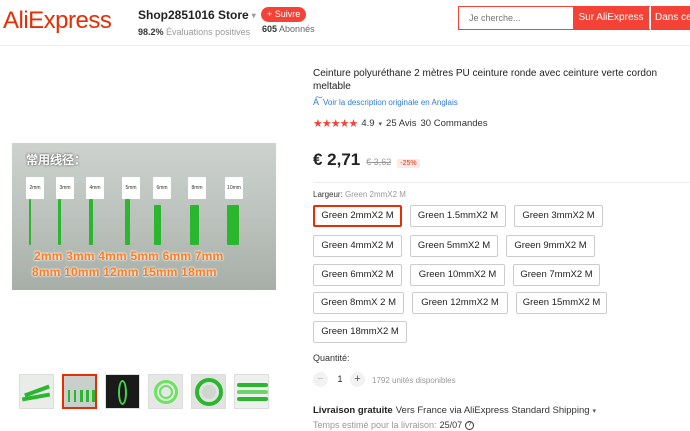  I want to click on current-price: € 2,71, so click(337, 159).